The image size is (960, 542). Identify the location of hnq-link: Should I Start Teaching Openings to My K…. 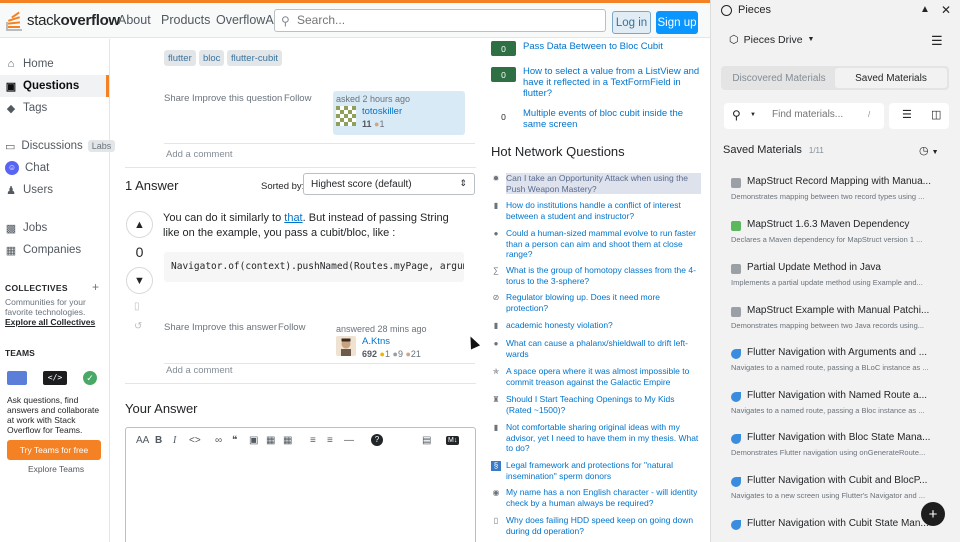
(603, 404).